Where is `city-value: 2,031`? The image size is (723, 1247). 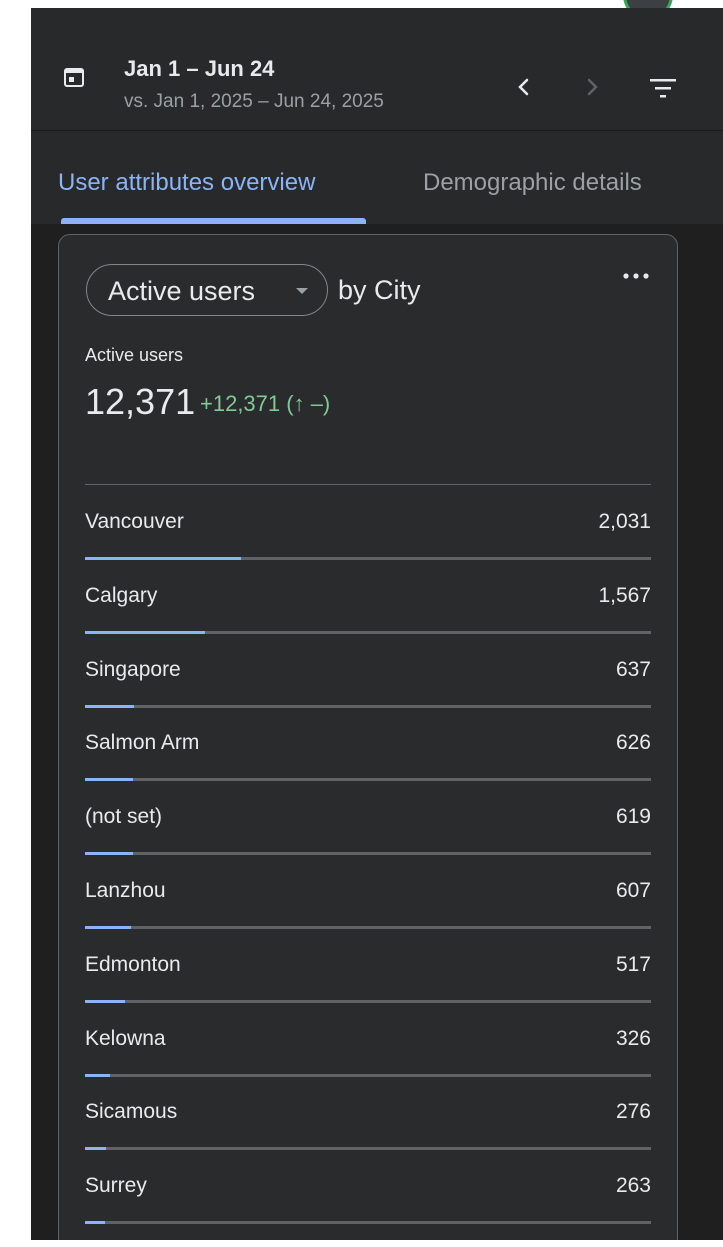 city-value: 2,031 is located at coordinates (624, 521).